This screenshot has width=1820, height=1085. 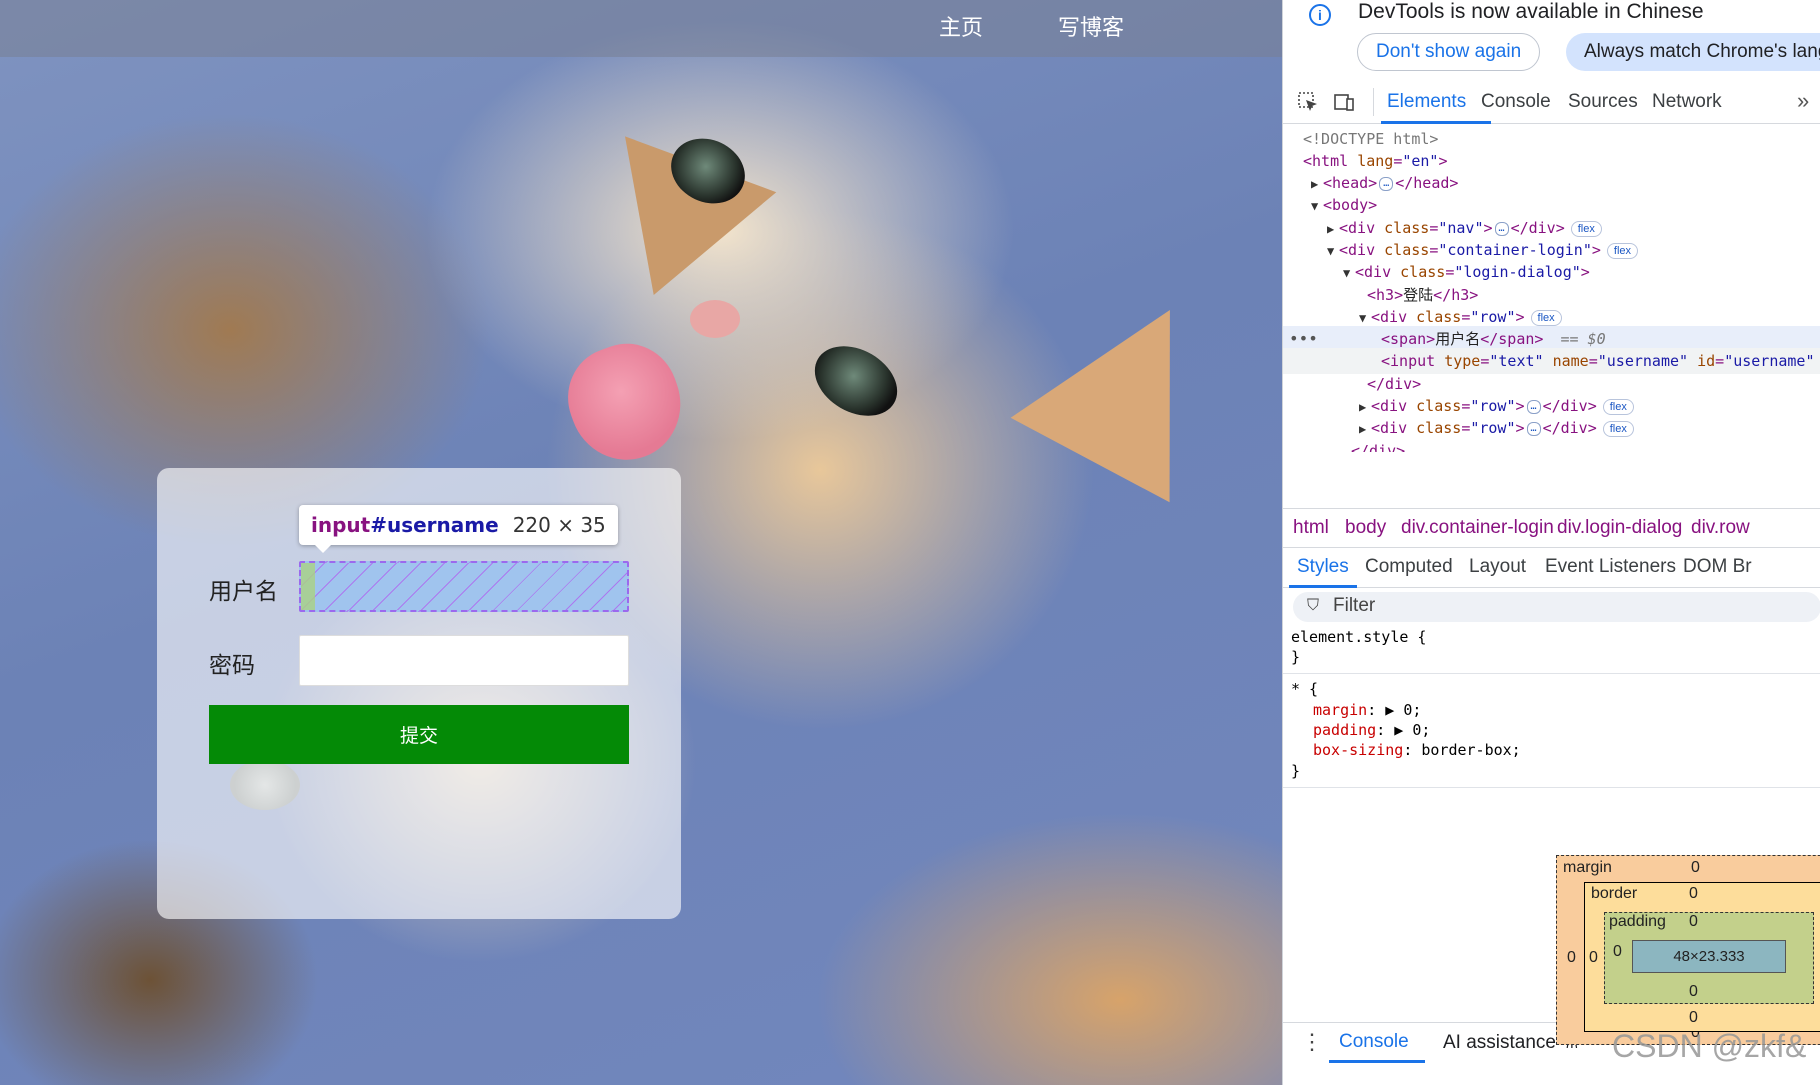 What do you see at coordinates (1375, 161) in the screenshot?
I see `html-attr: lang` at bounding box center [1375, 161].